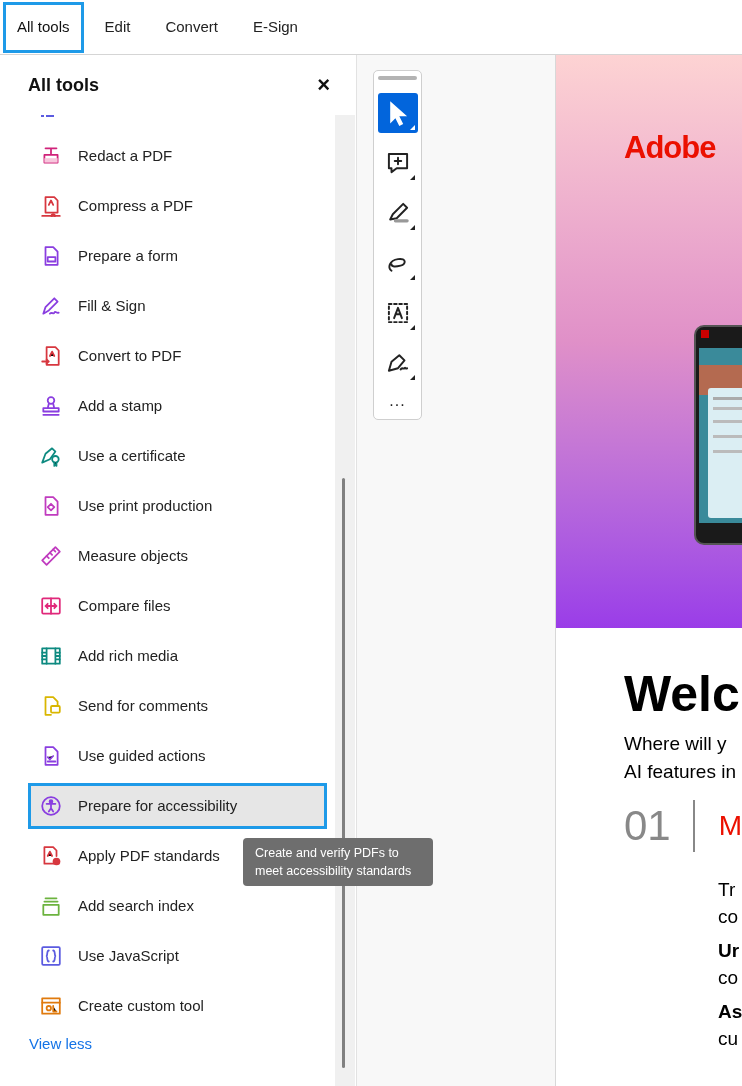 This screenshot has width=742, height=1086. What do you see at coordinates (51, 206) in the screenshot?
I see `pdf-download-icon` at bounding box center [51, 206].